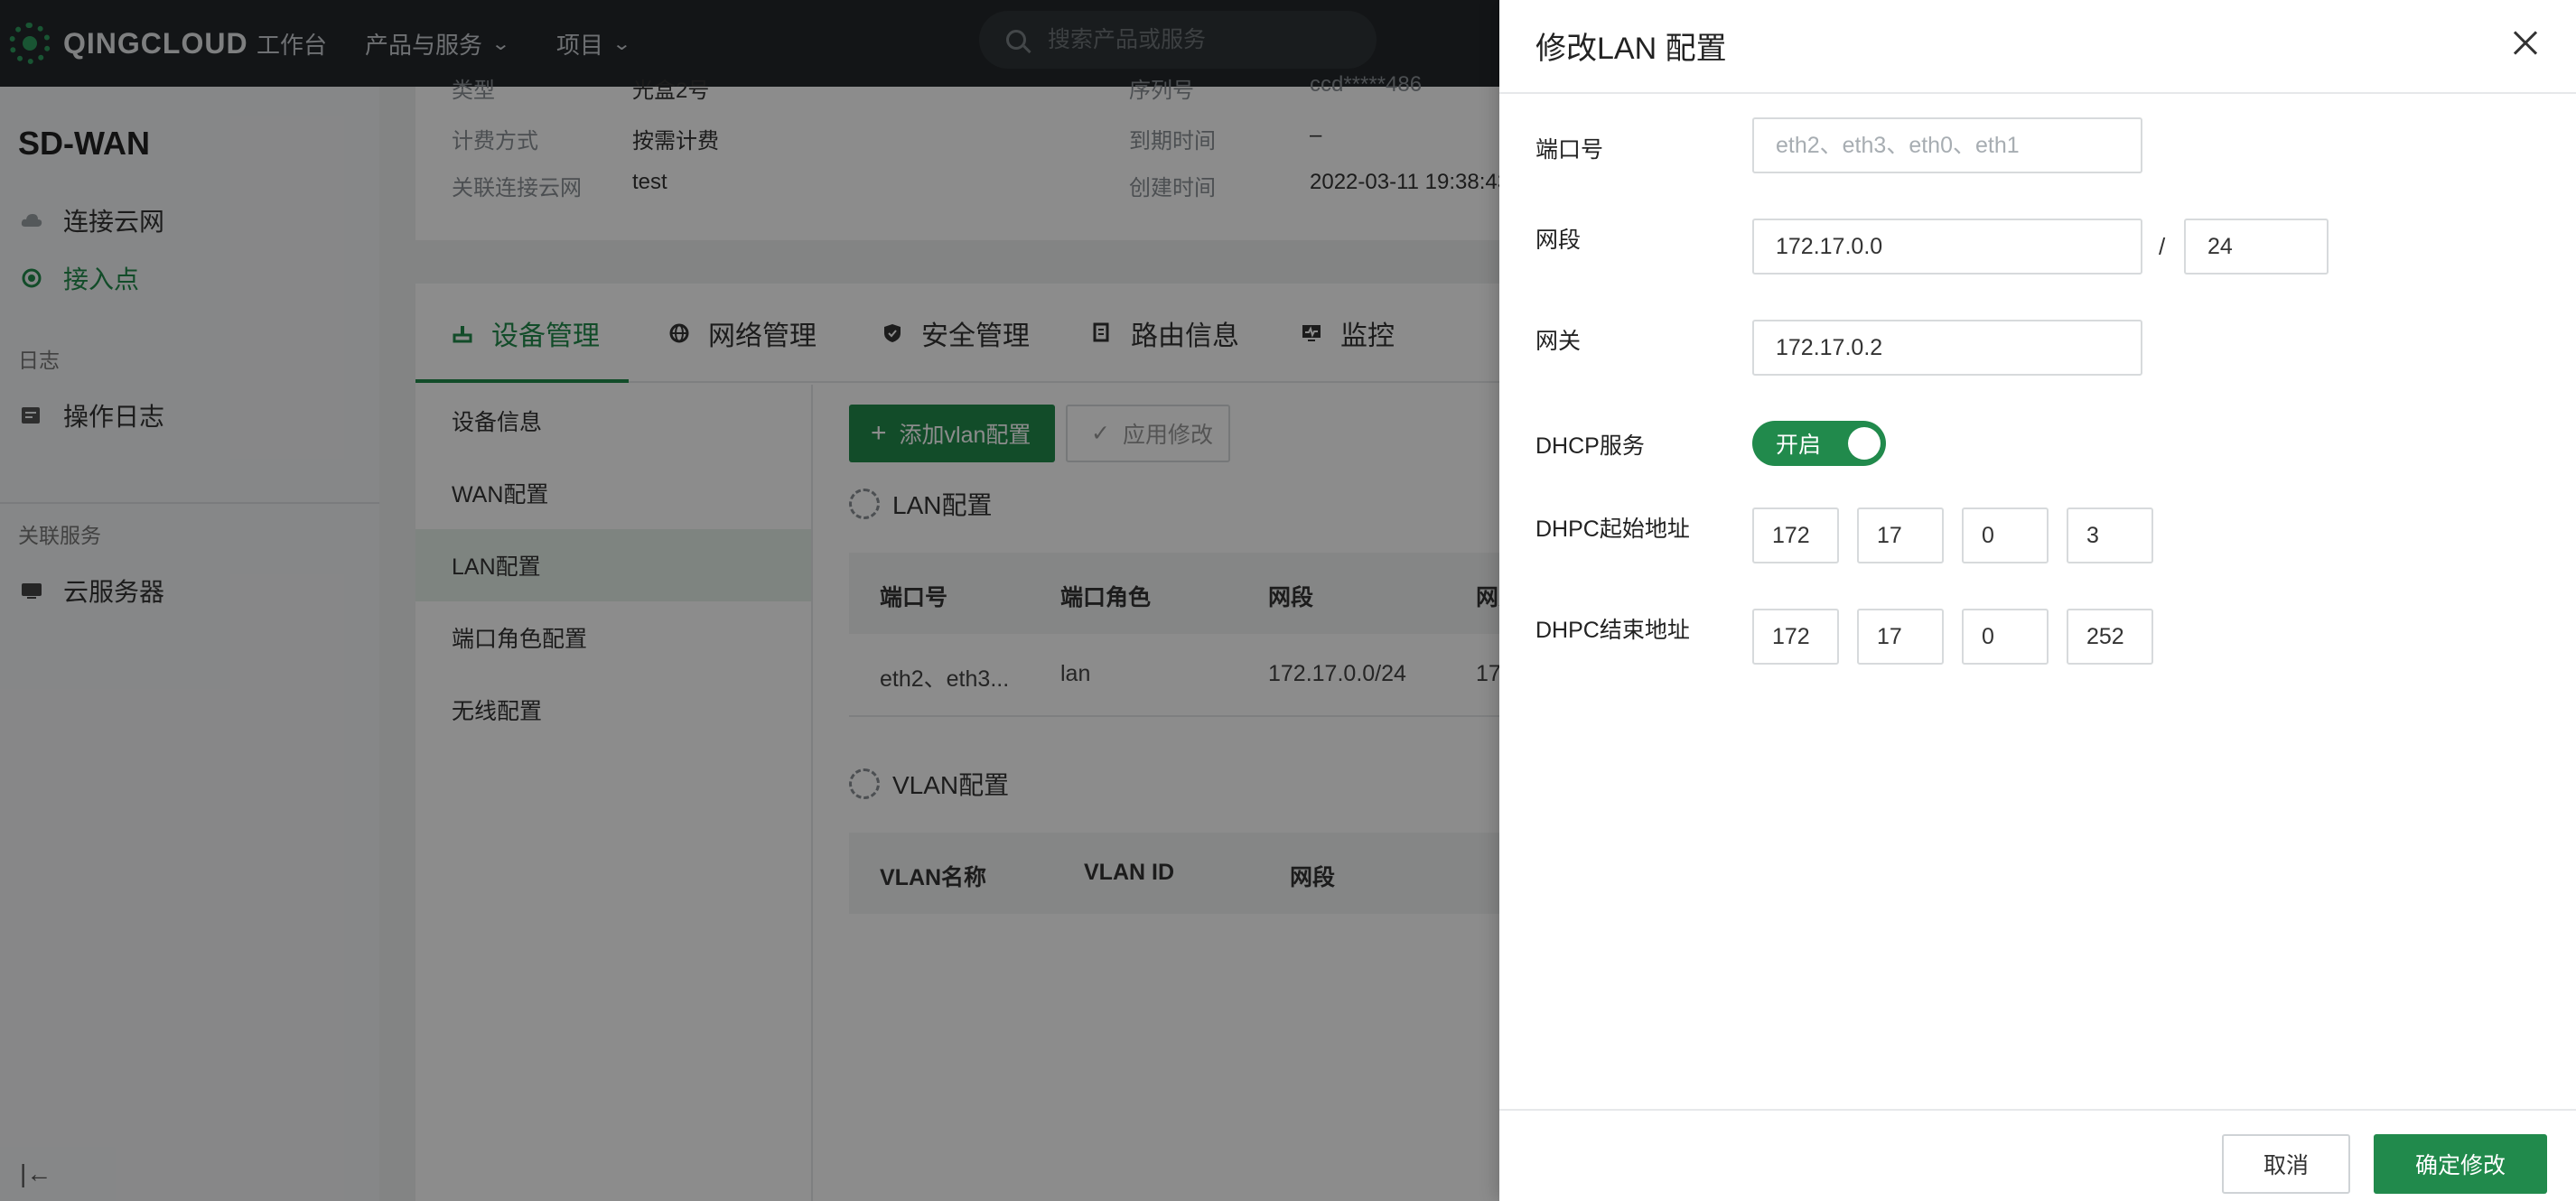 This screenshot has height=1201, width=2576. I want to click on segment-input, so click(1947, 247).